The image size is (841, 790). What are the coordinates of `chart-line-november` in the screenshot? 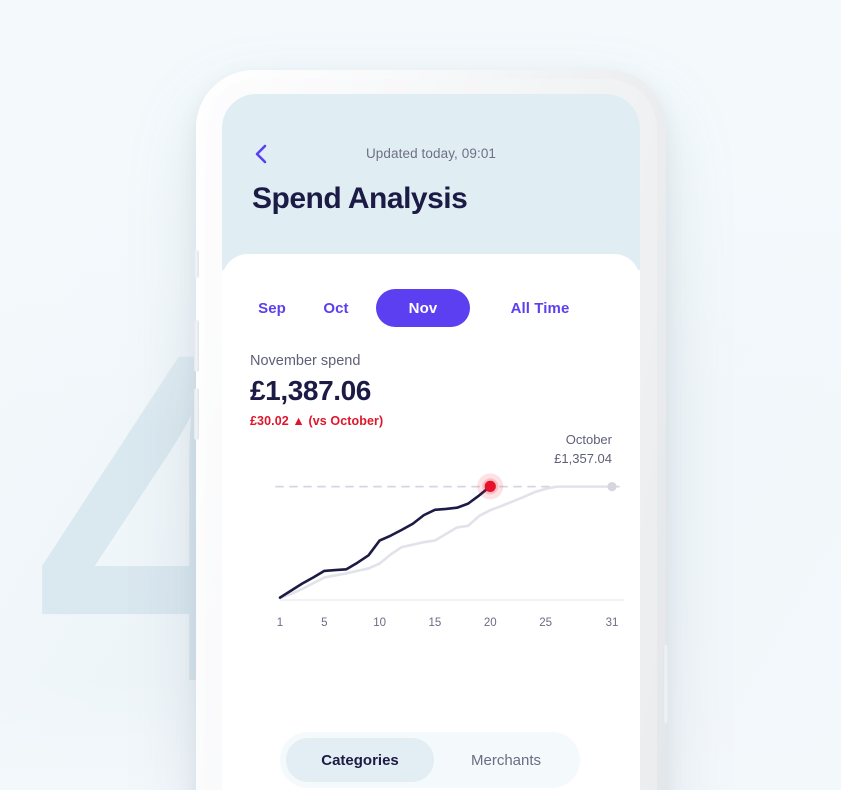 It's located at (385, 542).